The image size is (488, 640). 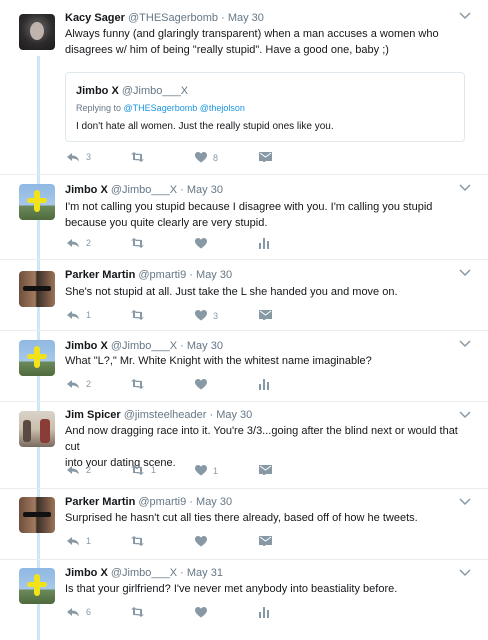 What do you see at coordinates (89, 541) in the screenshot?
I see `reply-count: 1` at bounding box center [89, 541].